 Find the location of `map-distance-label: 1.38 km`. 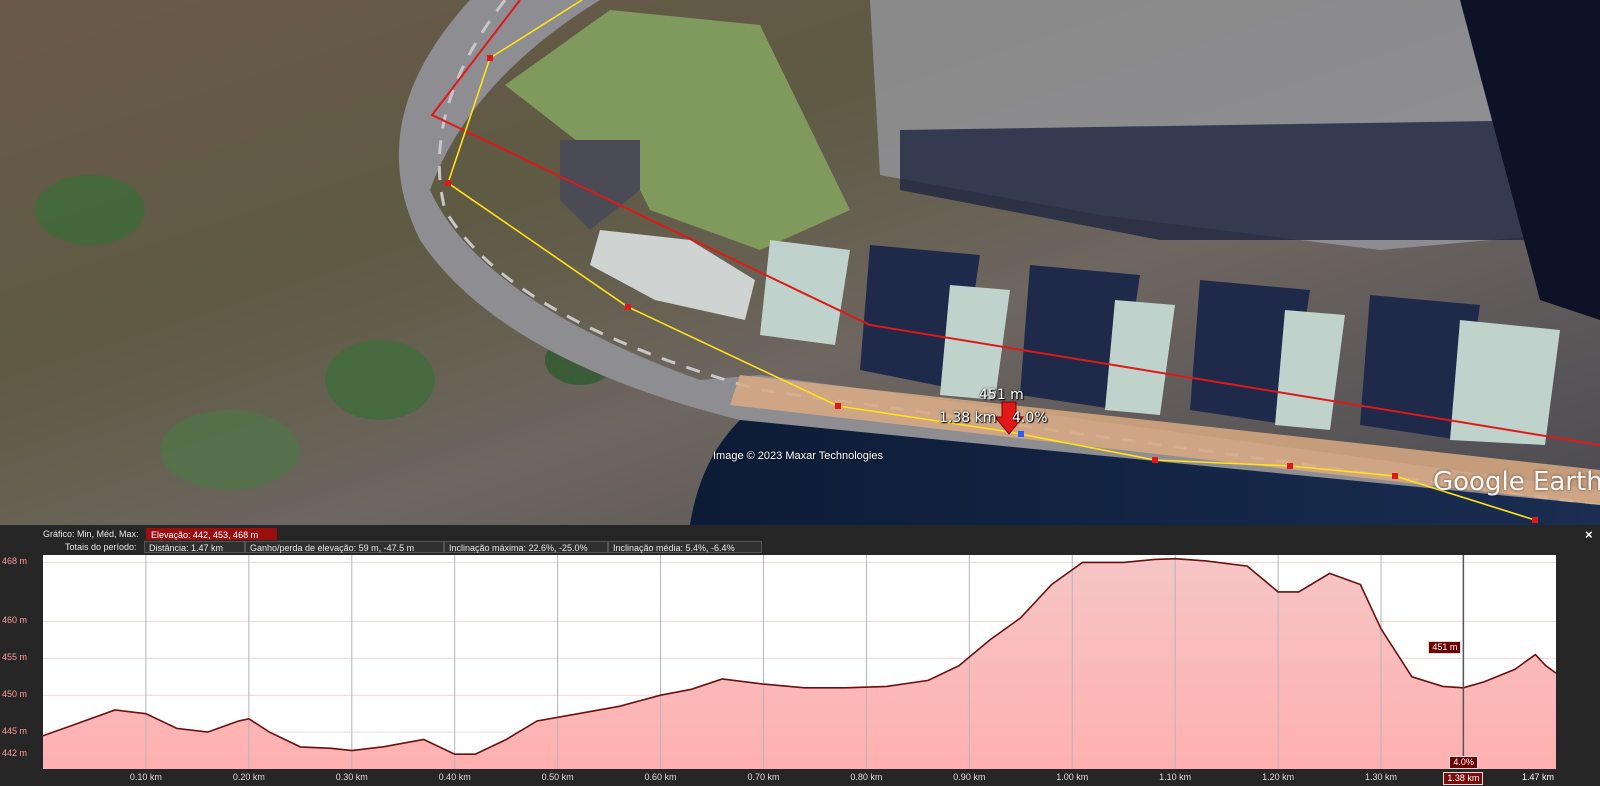

map-distance-label: 1.38 km is located at coordinates (968, 418).